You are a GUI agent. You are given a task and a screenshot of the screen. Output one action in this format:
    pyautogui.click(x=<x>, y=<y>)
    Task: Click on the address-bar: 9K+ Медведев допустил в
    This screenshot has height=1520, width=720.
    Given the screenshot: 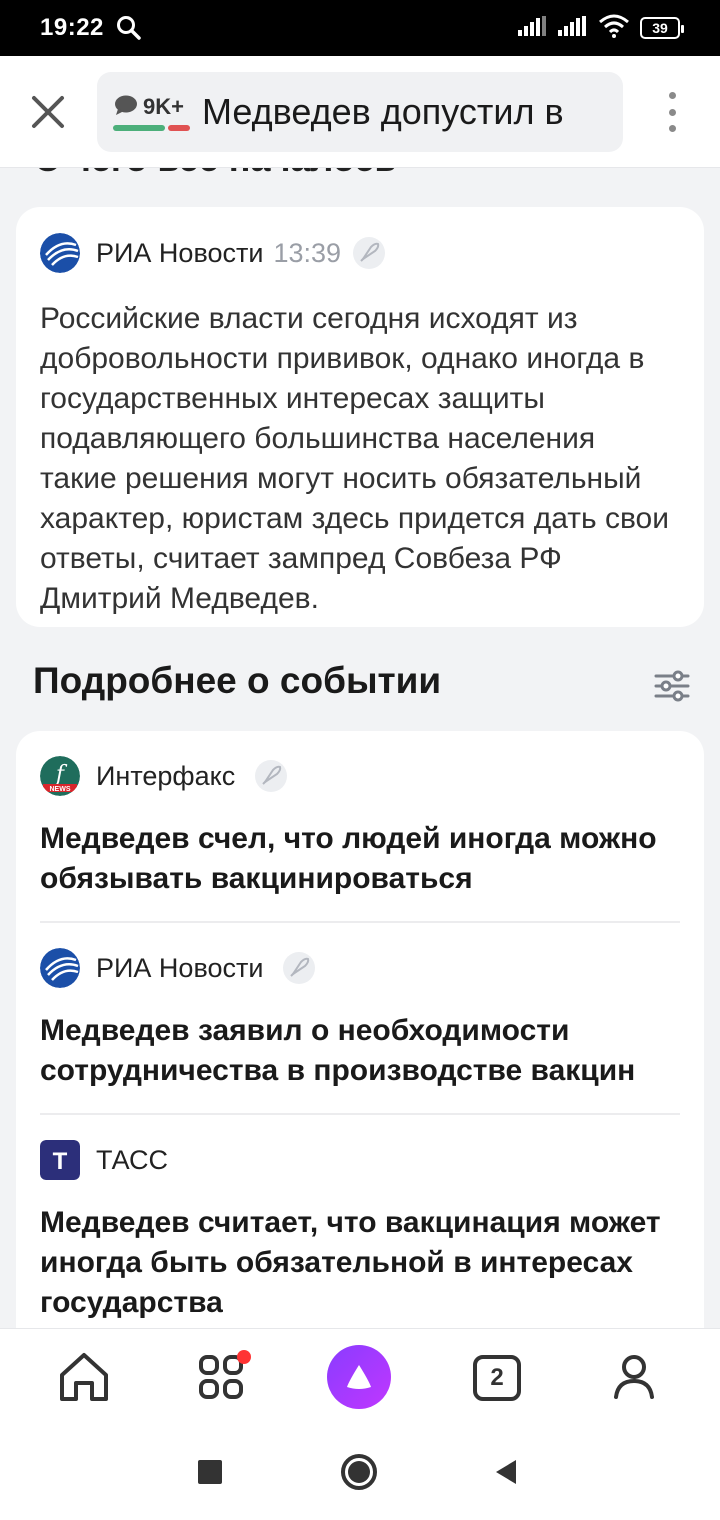 What is the action you would take?
    pyautogui.click(x=360, y=112)
    